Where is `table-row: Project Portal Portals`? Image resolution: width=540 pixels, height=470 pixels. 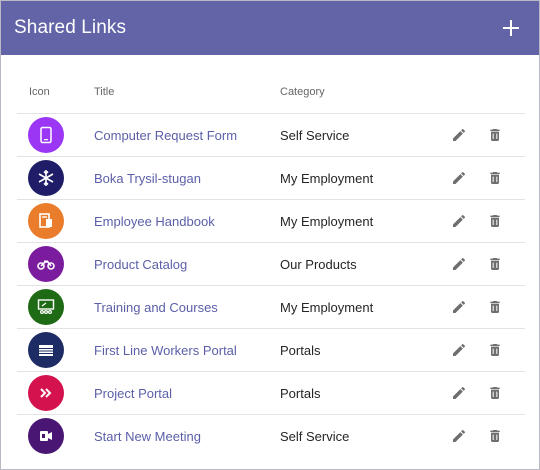
table-row: Project Portal Portals is located at coordinates (271, 393).